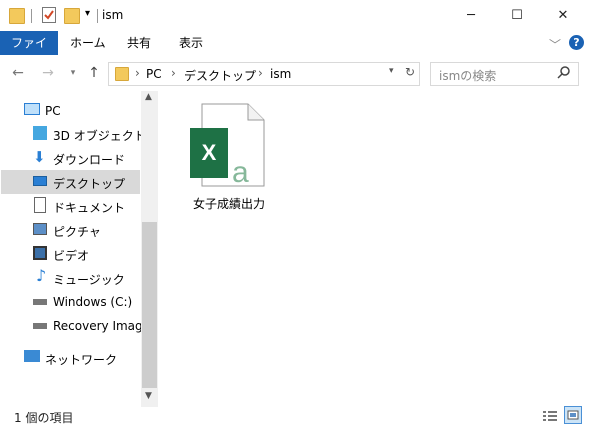 The width and height of the screenshot is (589, 430). Describe the element at coordinates (220, 75) in the screenshot. I see `breadcrumb-desktop: デスクトップ` at that location.